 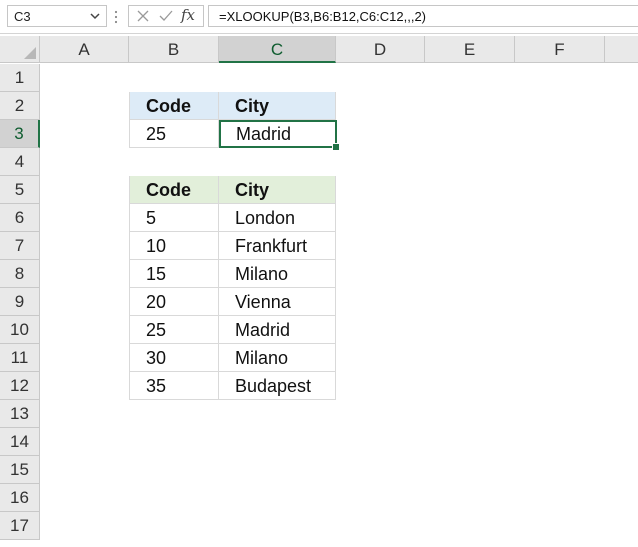 What do you see at coordinates (277, 49) in the screenshot?
I see `column-header-c: C` at bounding box center [277, 49].